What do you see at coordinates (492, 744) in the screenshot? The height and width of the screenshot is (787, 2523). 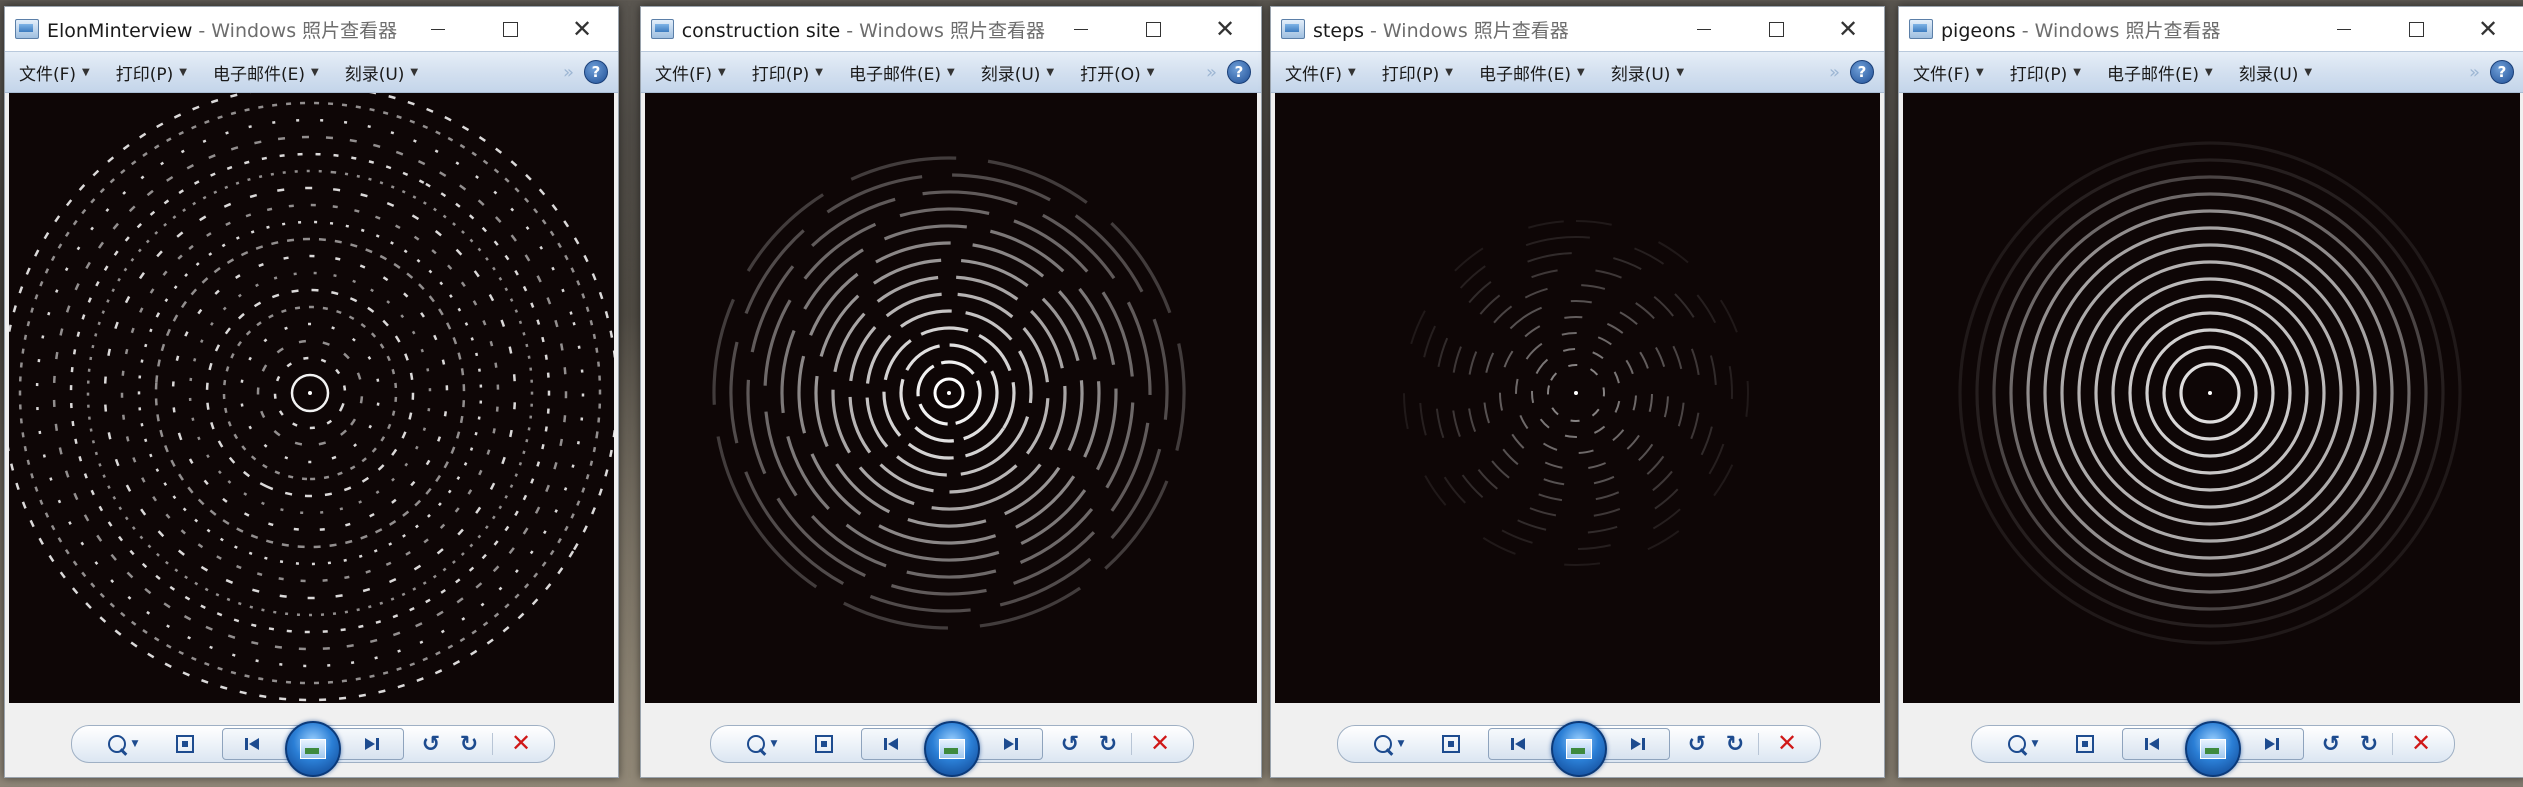 I see `toolbar-separator` at bounding box center [492, 744].